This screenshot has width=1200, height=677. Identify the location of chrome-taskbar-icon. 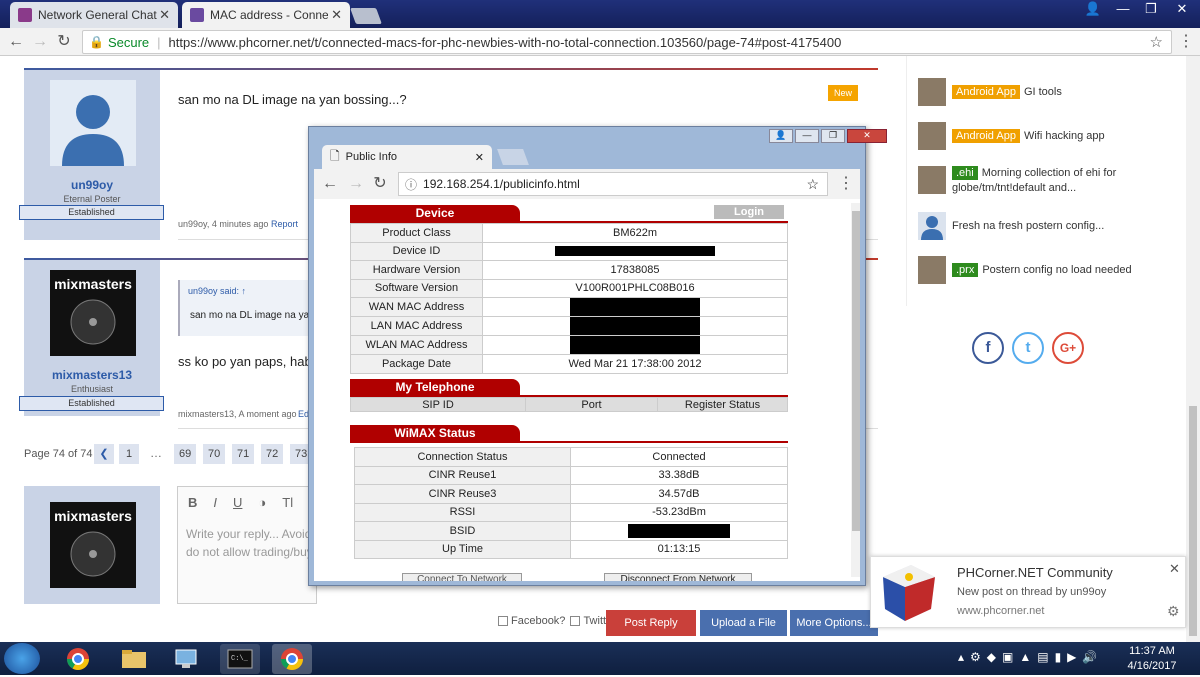
(78, 659).